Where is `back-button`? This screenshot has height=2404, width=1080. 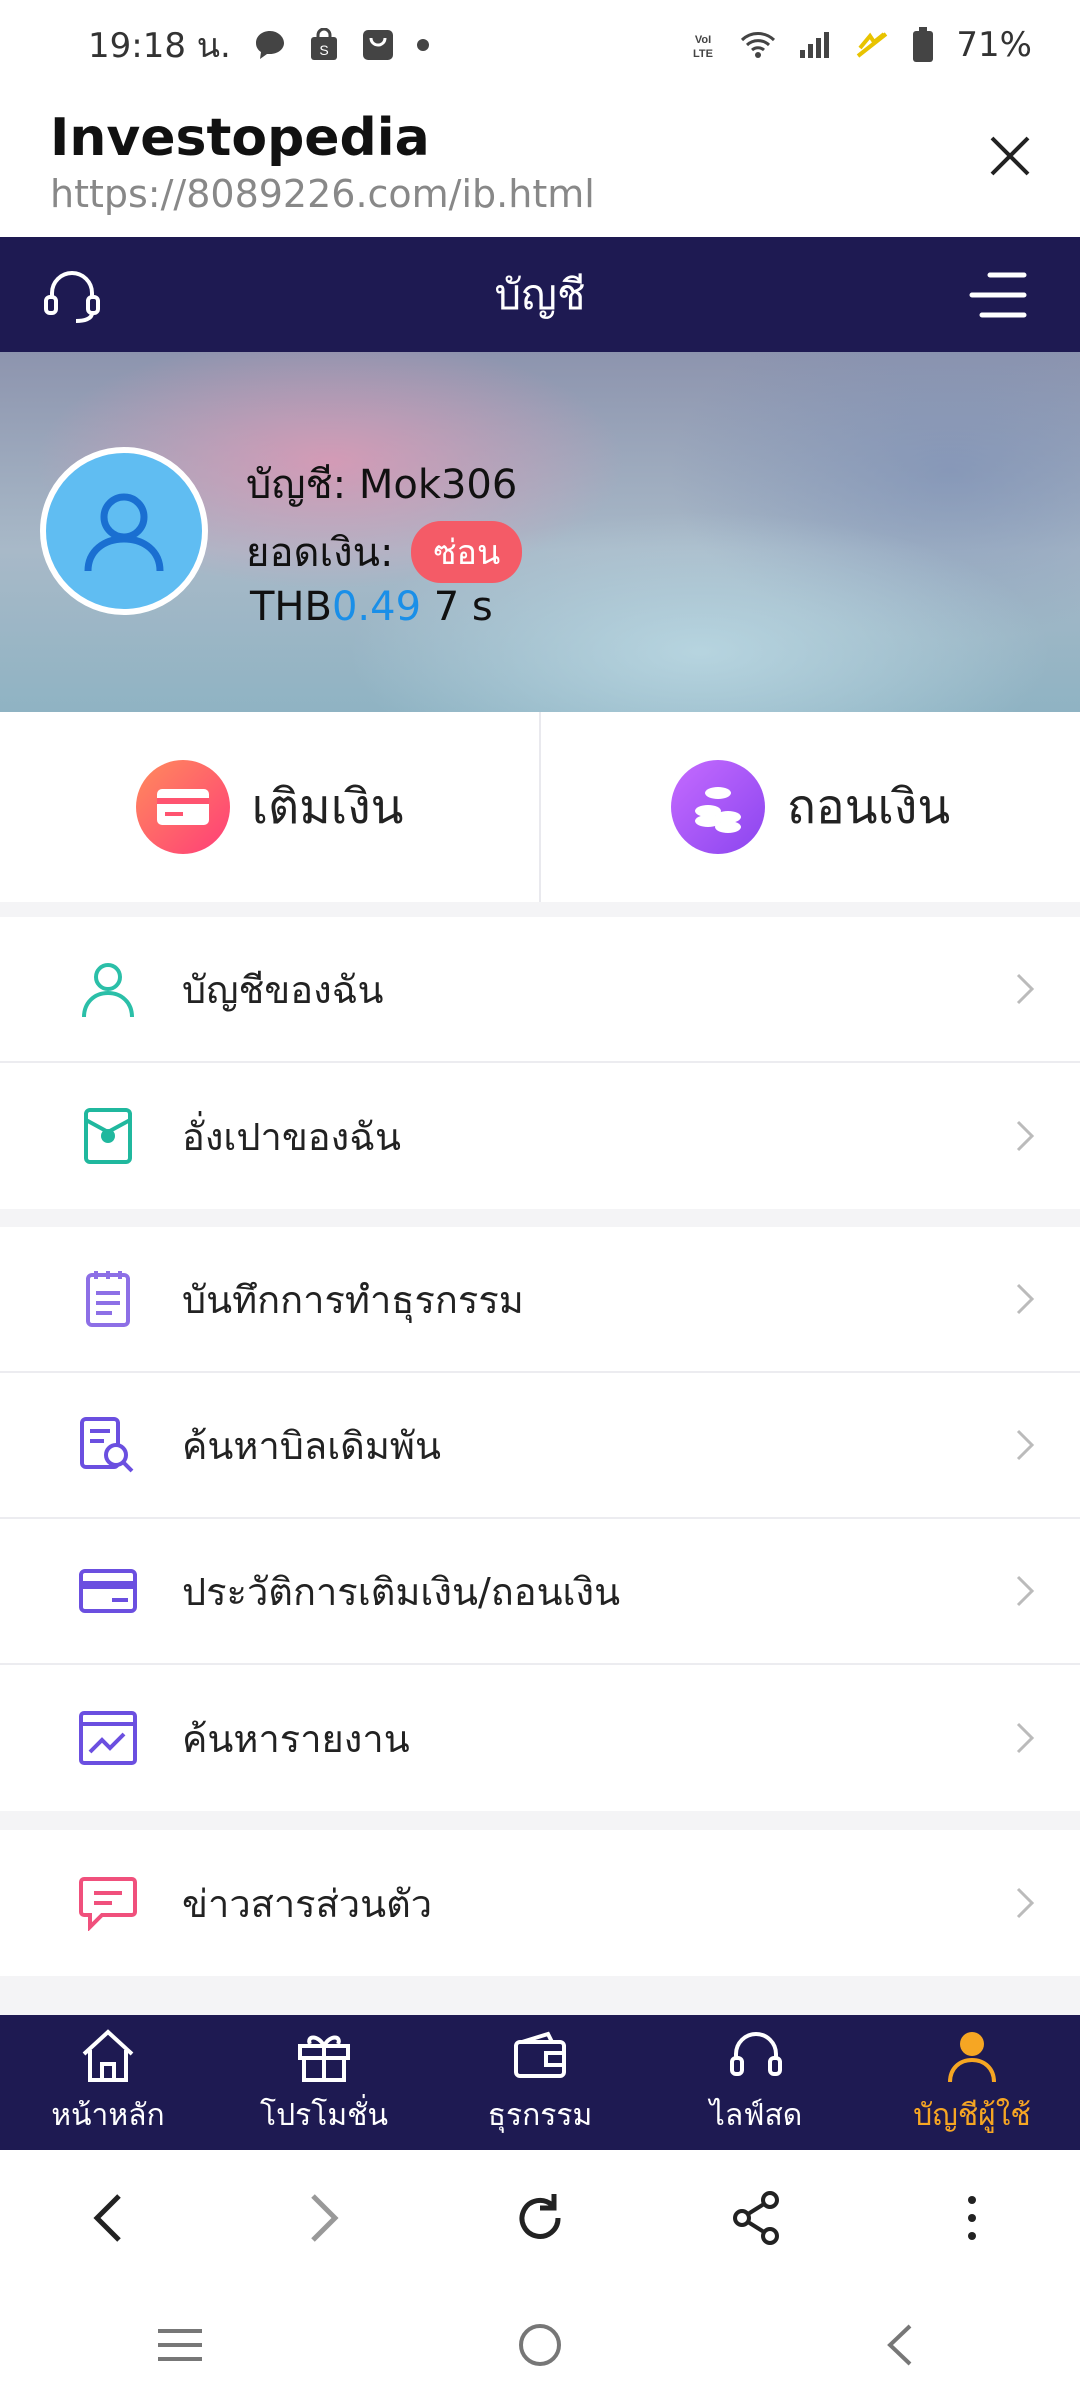
back-button is located at coordinates (900, 2345).